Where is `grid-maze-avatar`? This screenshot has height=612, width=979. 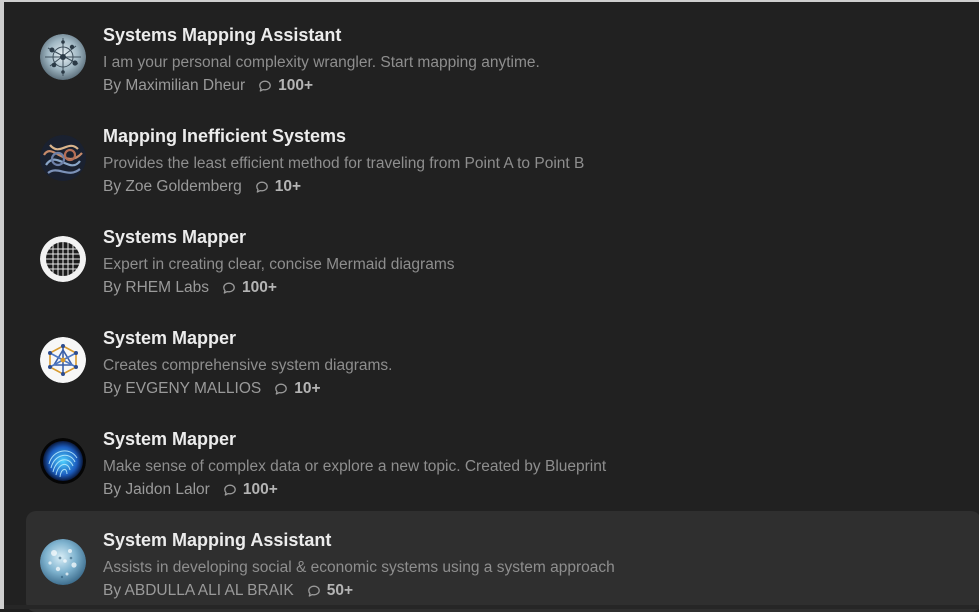
grid-maze-avatar is located at coordinates (63, 259).